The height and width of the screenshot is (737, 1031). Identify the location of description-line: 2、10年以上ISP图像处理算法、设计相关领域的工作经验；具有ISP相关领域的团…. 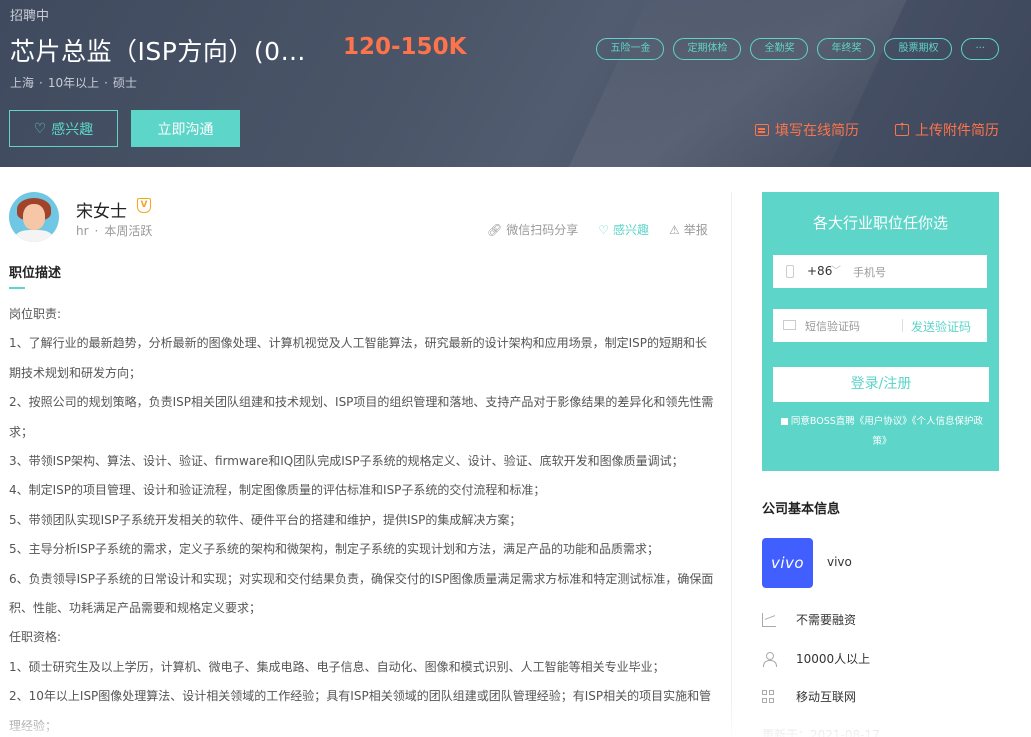
(360, 711).